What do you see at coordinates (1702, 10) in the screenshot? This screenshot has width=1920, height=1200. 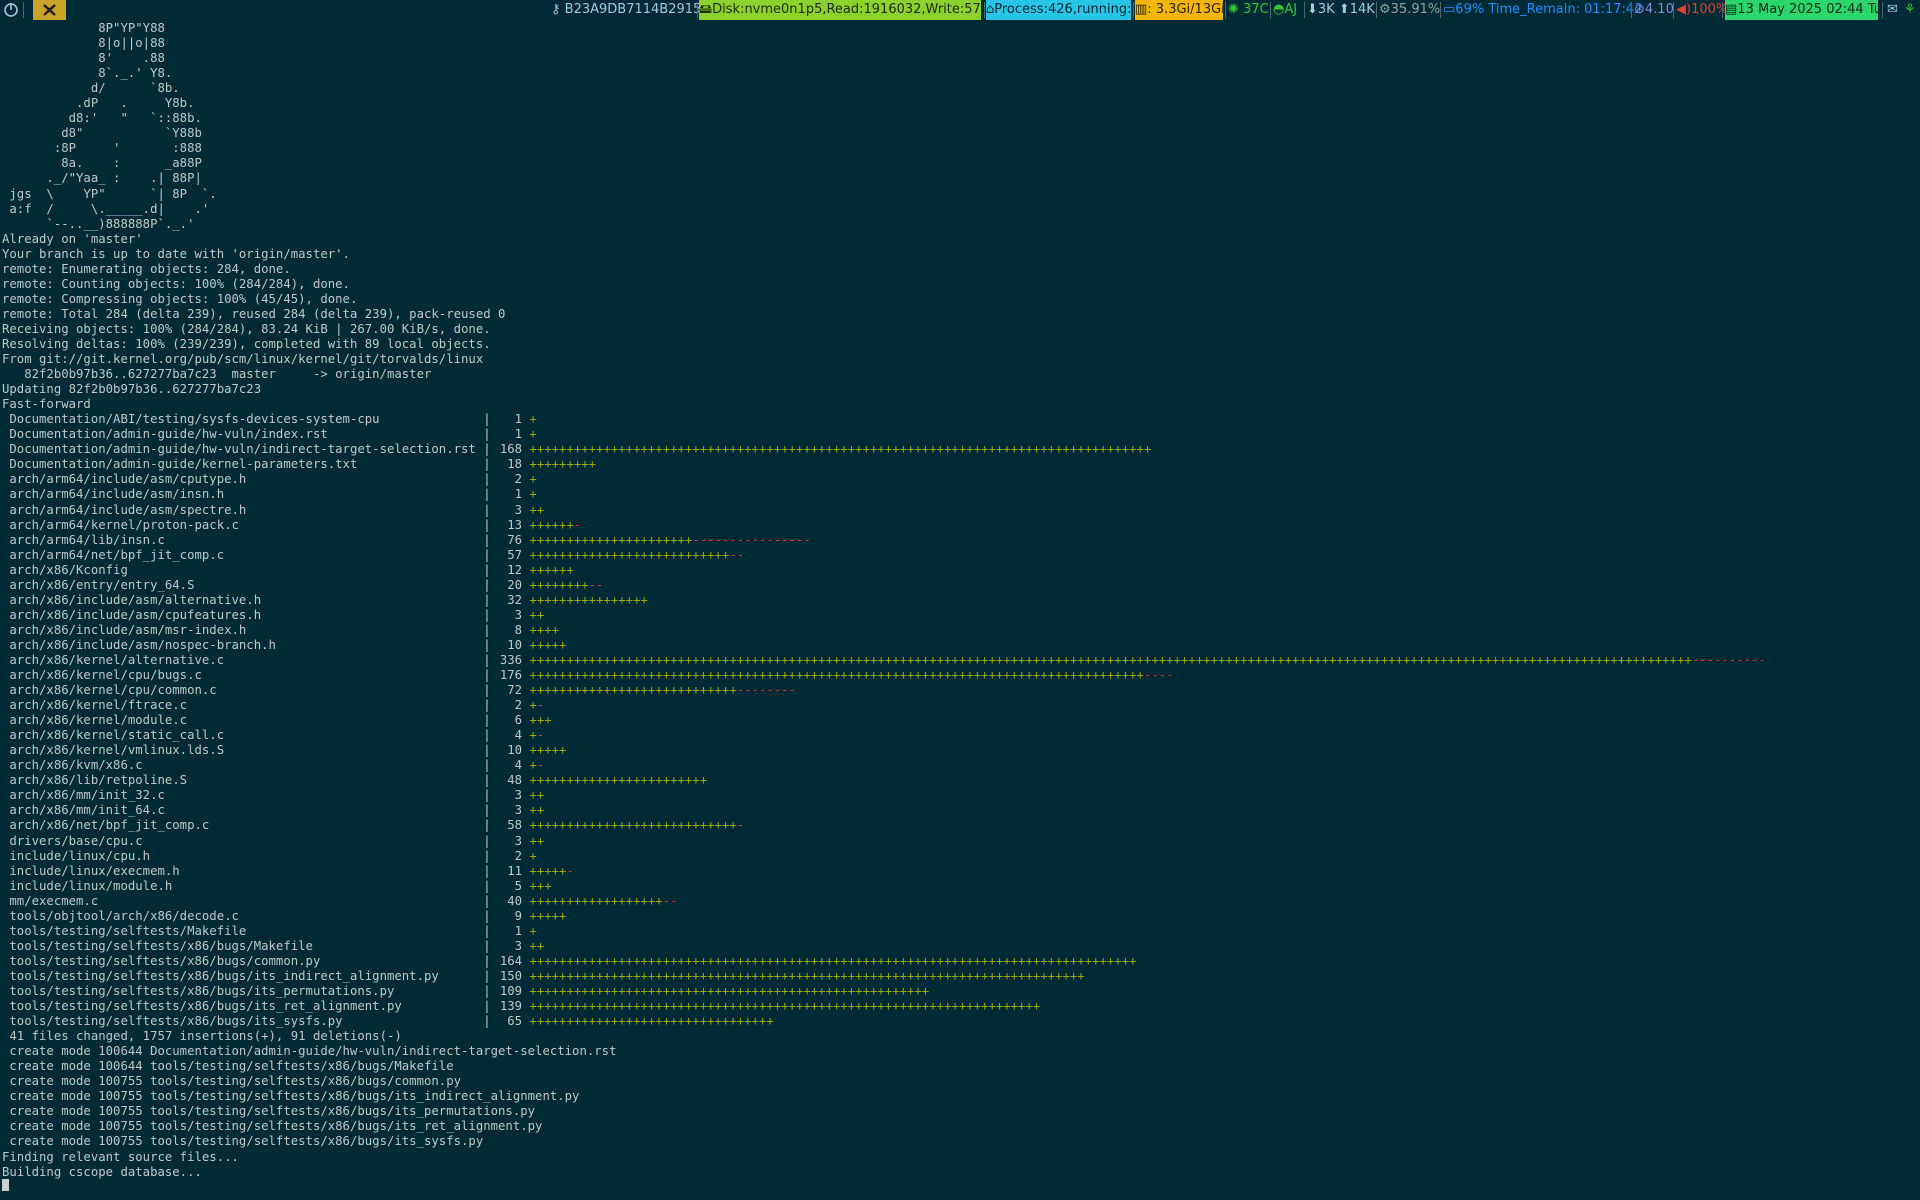 I see `volume-indicator: ◀)100%` at bounding box center [1702, 10].